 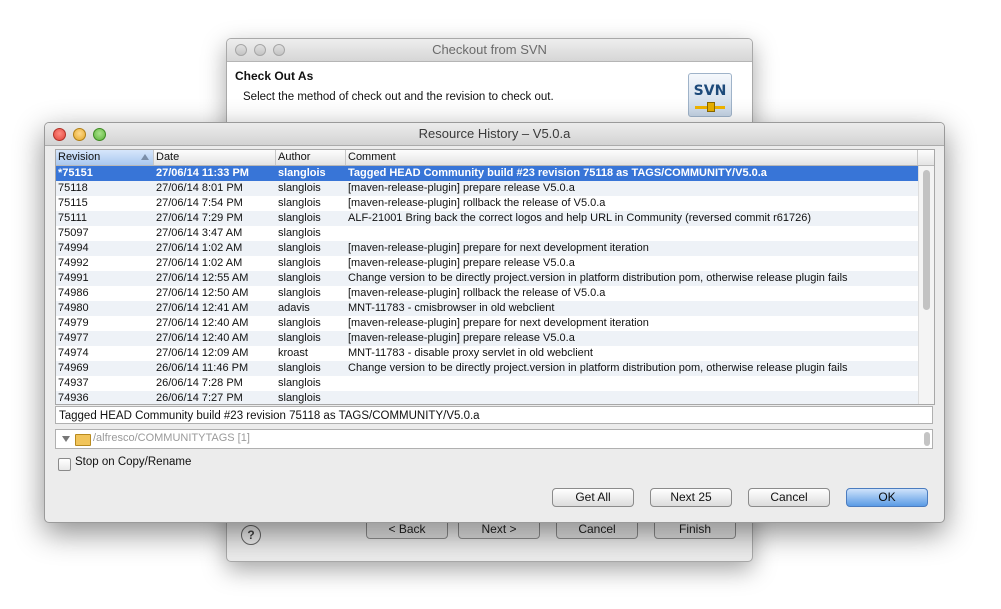 I want to click on table-scrollbar, so click(x=926, y=285).